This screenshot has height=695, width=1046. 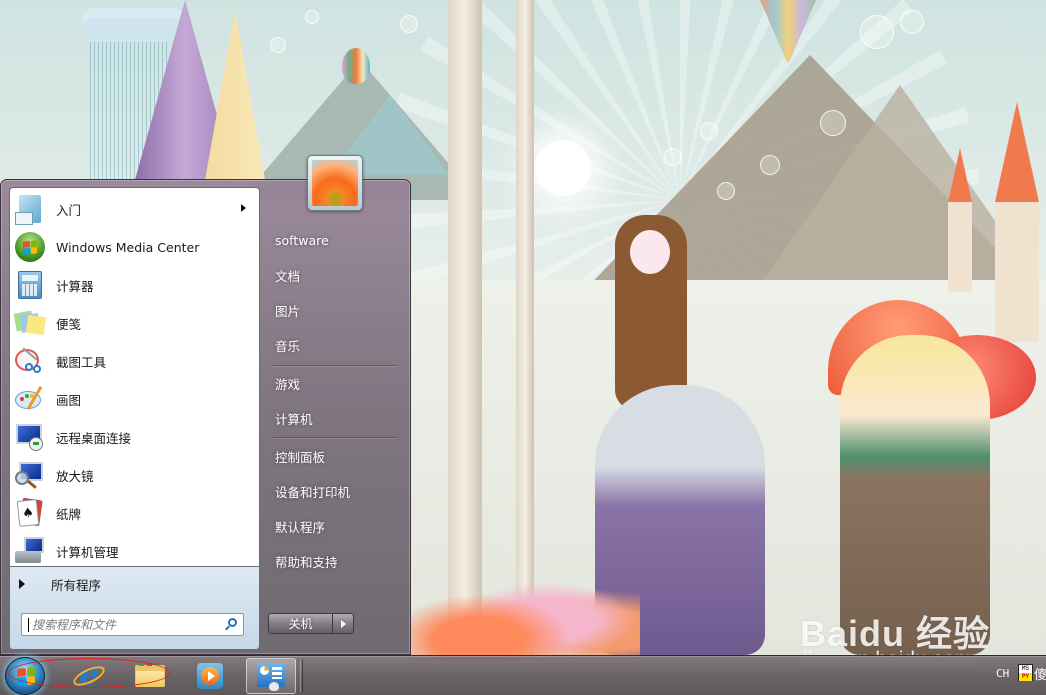 What do you see at coordinates (75, 476) in the screenshot?
I see `program-label: 放大镜` at bounding box center [75, 476].